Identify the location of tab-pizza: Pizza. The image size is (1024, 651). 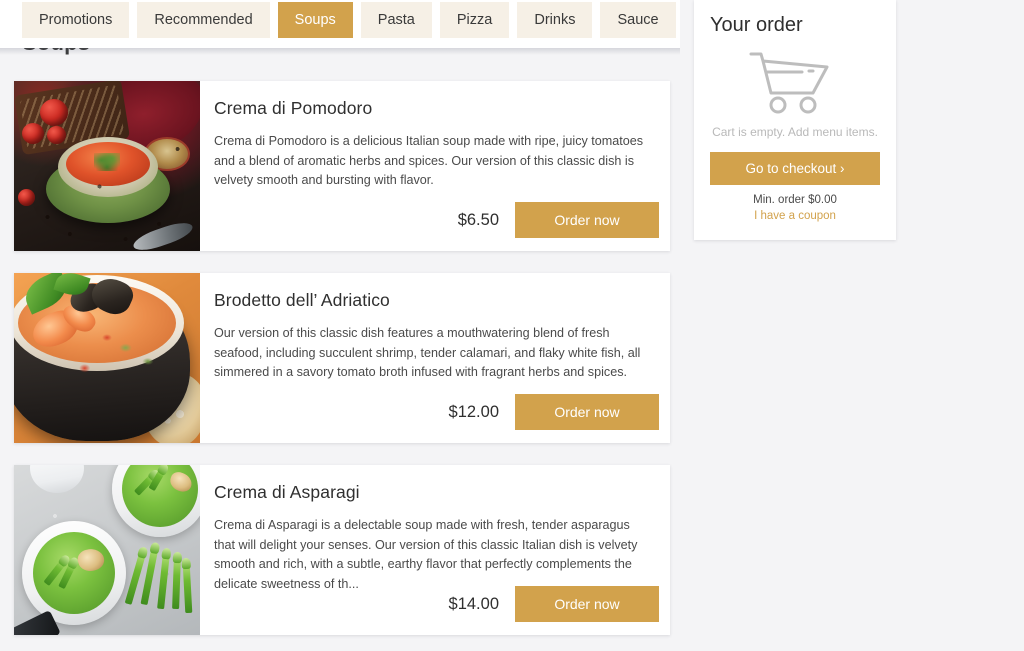
(474, 20).